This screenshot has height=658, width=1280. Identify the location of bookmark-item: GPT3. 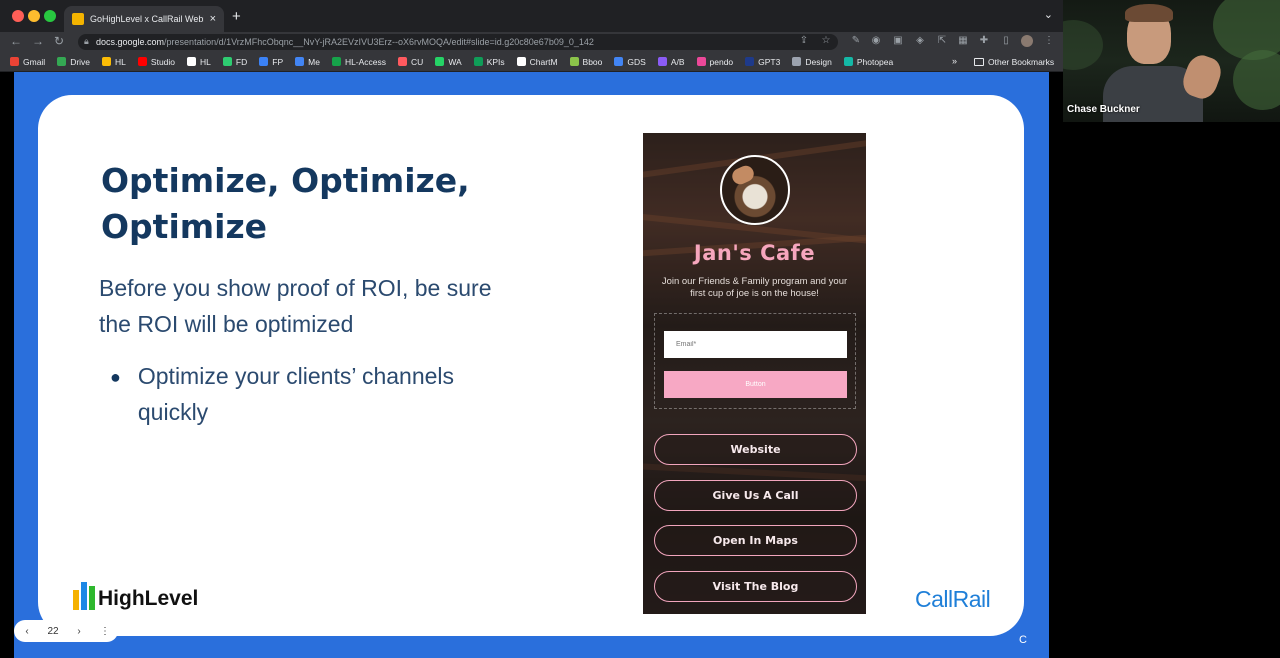
(762, 62).